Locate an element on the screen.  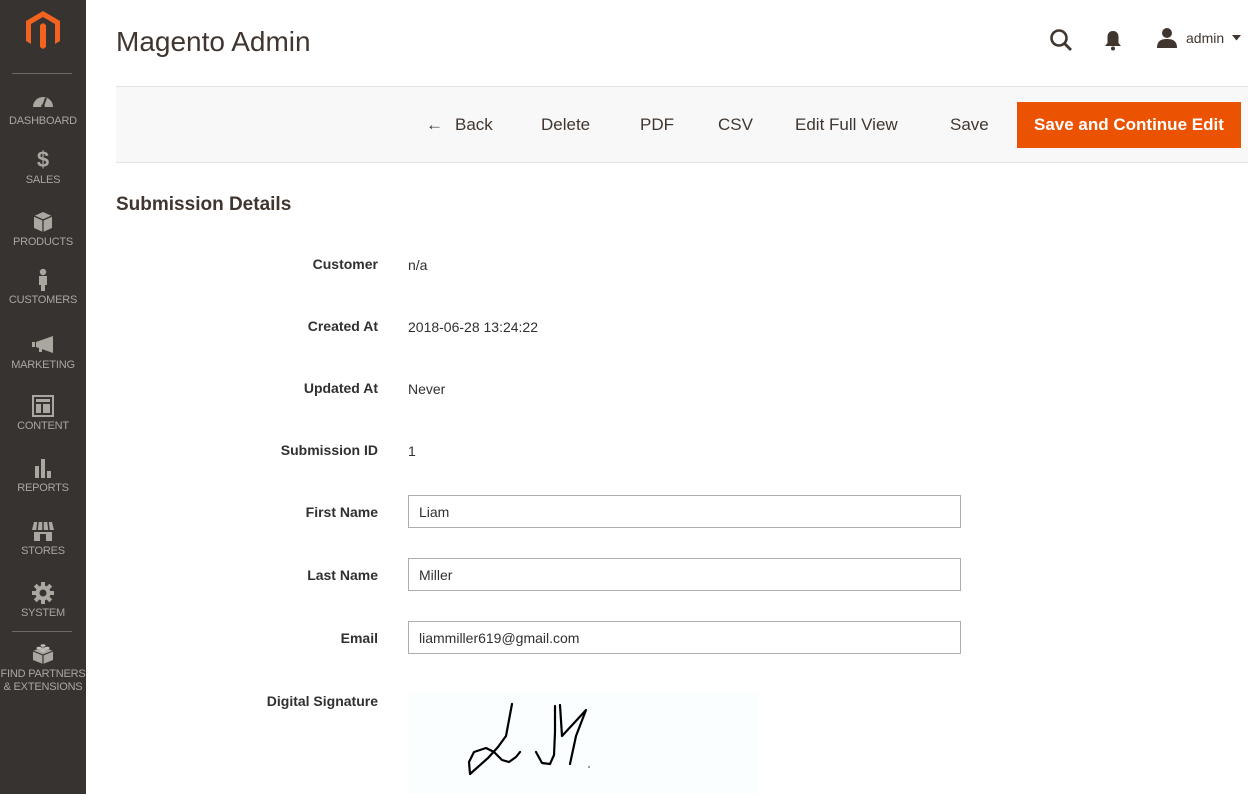
box-icon is located at coordinates (43, 222).